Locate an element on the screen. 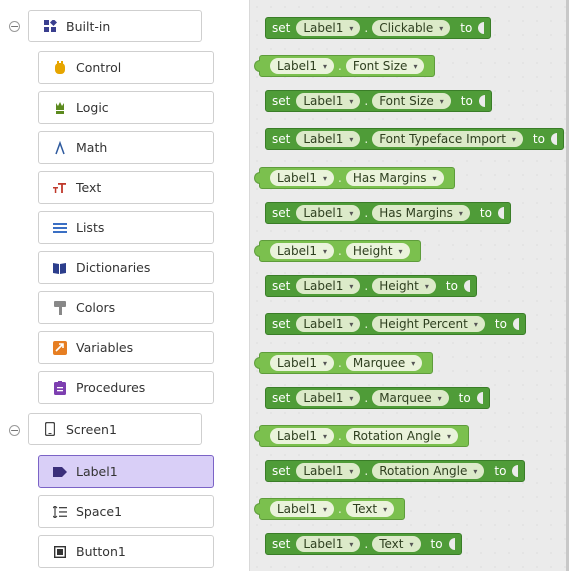 This screenshot has height=571, width=569. property-dropdown: Clickable ▾ is located at coordinates (411, 28).